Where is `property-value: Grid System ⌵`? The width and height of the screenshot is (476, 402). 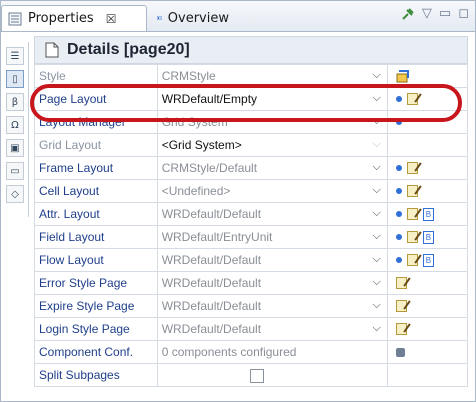 property-value: Grid System ⌵ is located at coordinates (272, 122).